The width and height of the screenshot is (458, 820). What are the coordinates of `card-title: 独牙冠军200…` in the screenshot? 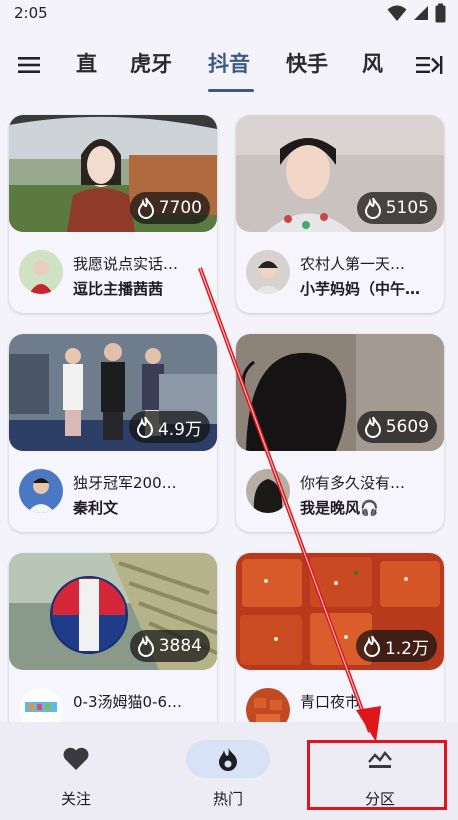 It's located at (125, 483).